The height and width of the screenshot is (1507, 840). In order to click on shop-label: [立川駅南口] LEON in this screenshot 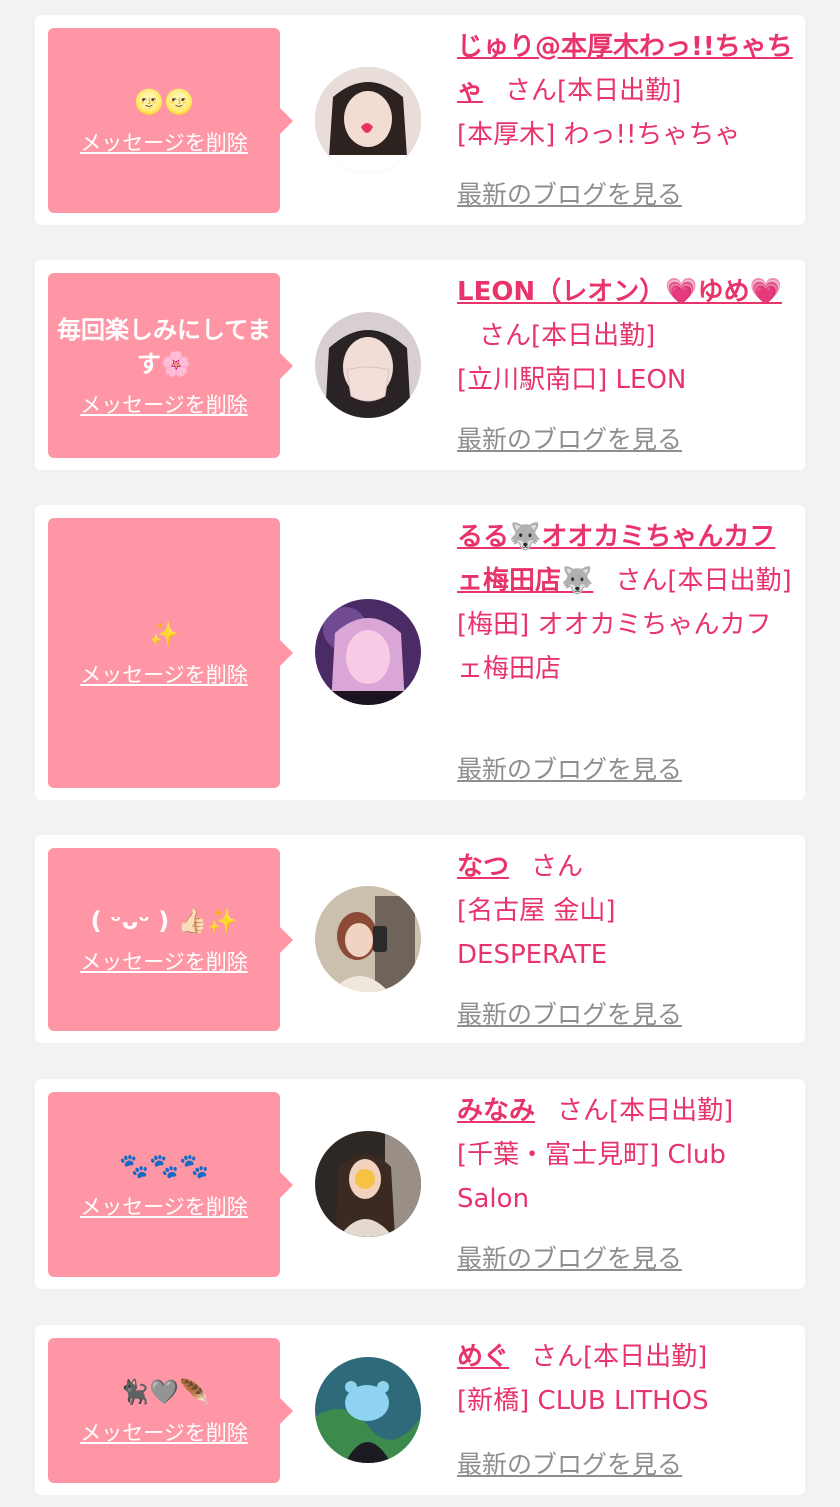, I will do `click(572, 380)`.